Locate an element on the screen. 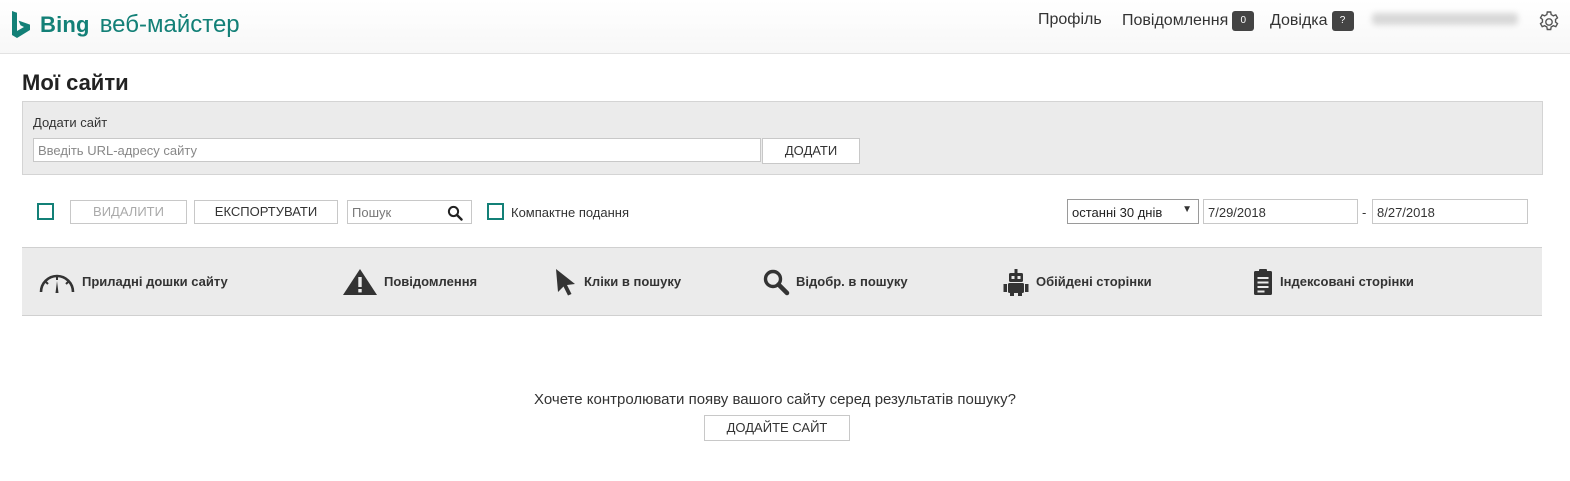 The image size is (1570, 481). nav-profile: Профіль is located at coordinates (1070, 20).